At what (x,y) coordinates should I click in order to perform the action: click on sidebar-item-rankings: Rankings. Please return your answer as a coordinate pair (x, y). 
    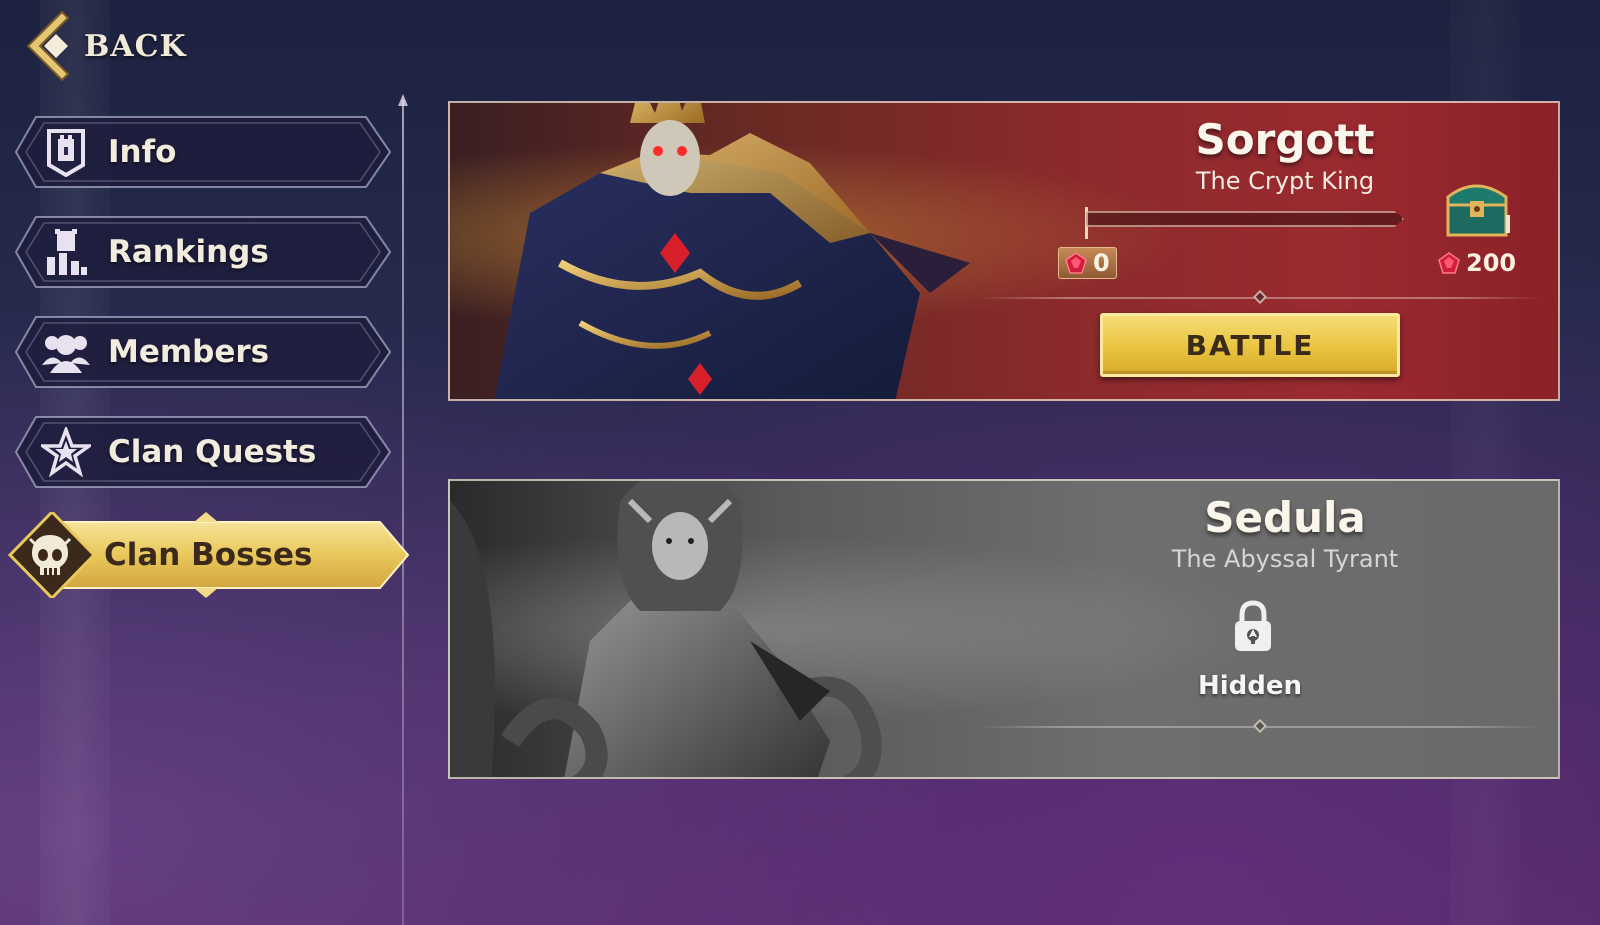
    Looking at the image, I should click on (203, 252).